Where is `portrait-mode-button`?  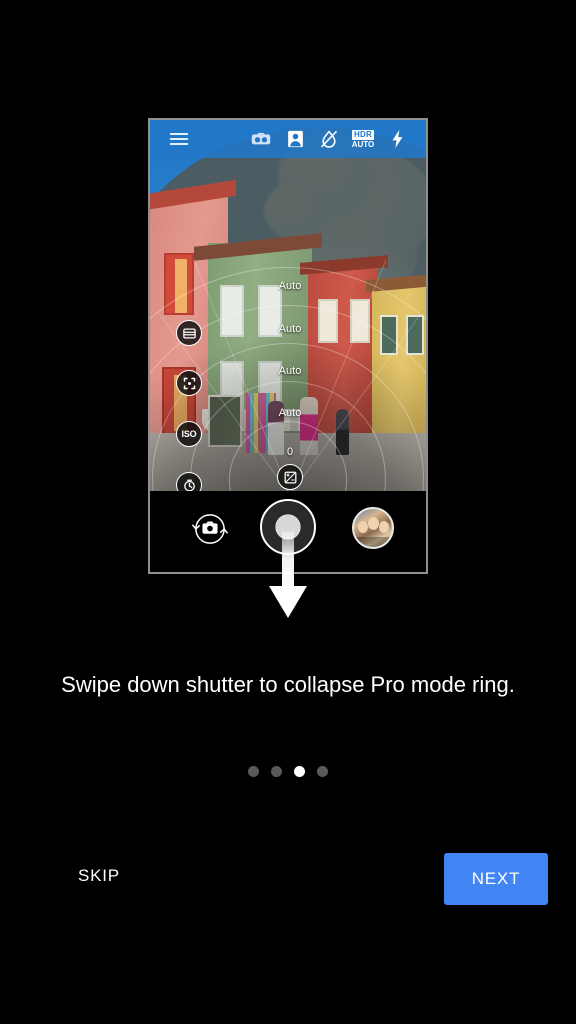 portrait-mode-button is located at coordinates (295, 139).